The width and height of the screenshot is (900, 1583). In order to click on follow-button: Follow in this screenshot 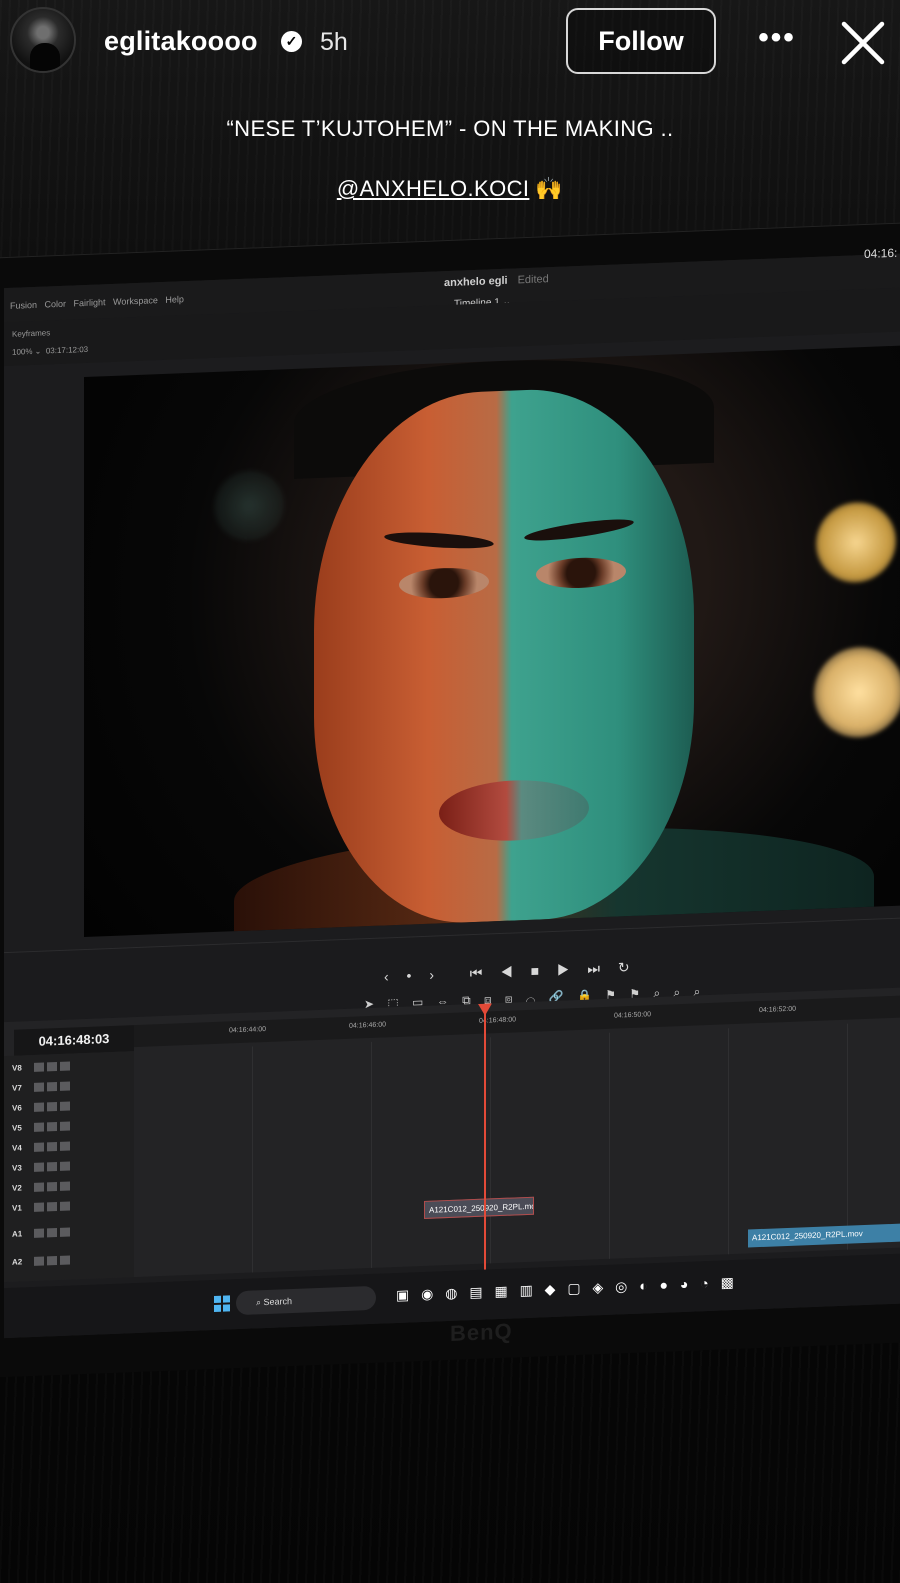, I will do `click(641, 41)`.